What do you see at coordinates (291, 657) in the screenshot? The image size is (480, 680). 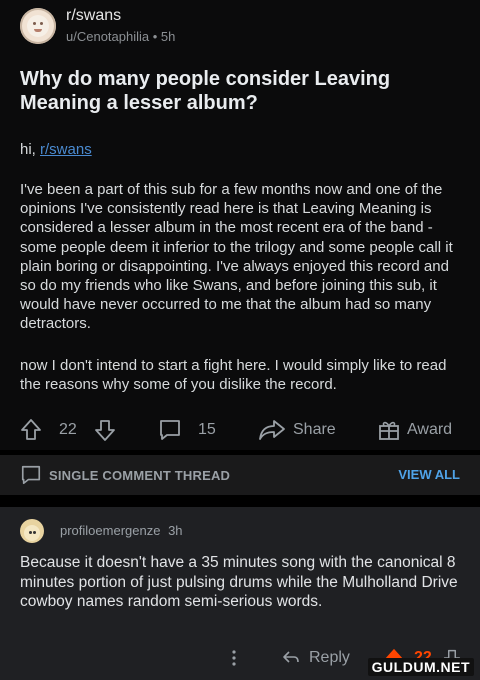 I see `reply-arrow-icon` at bounding box center [291, 657].